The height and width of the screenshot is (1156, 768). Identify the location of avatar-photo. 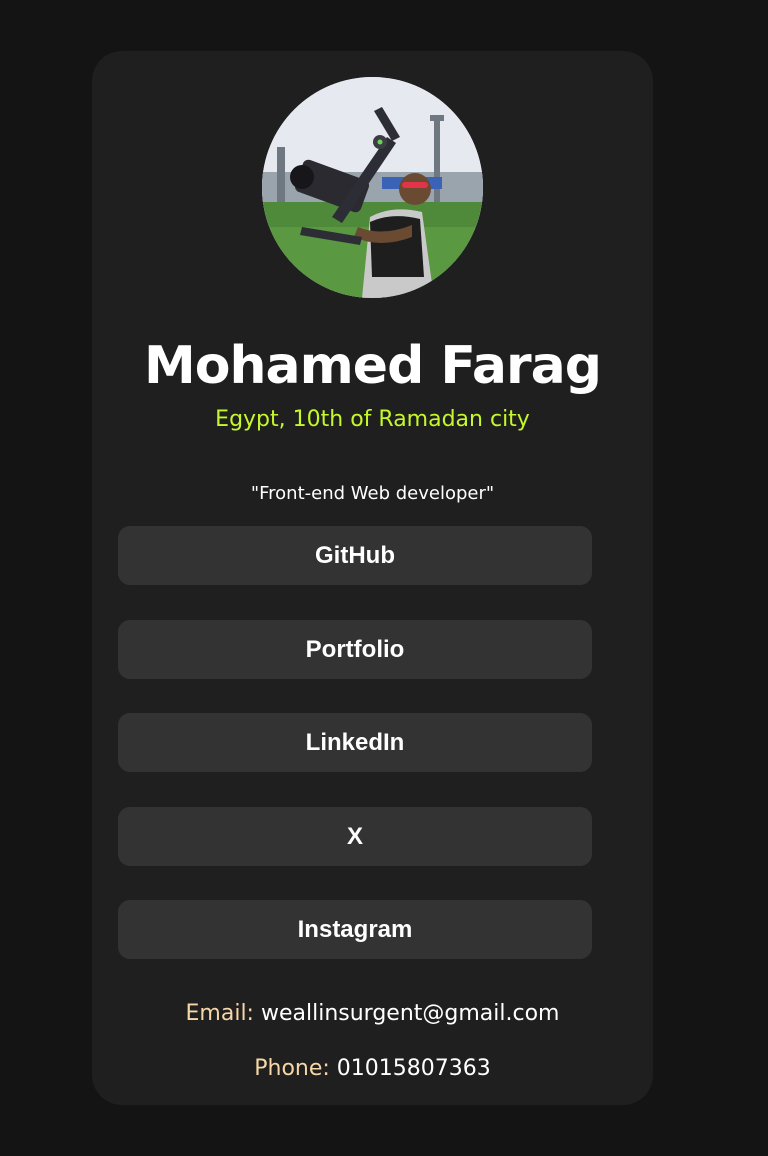
(372, 187).